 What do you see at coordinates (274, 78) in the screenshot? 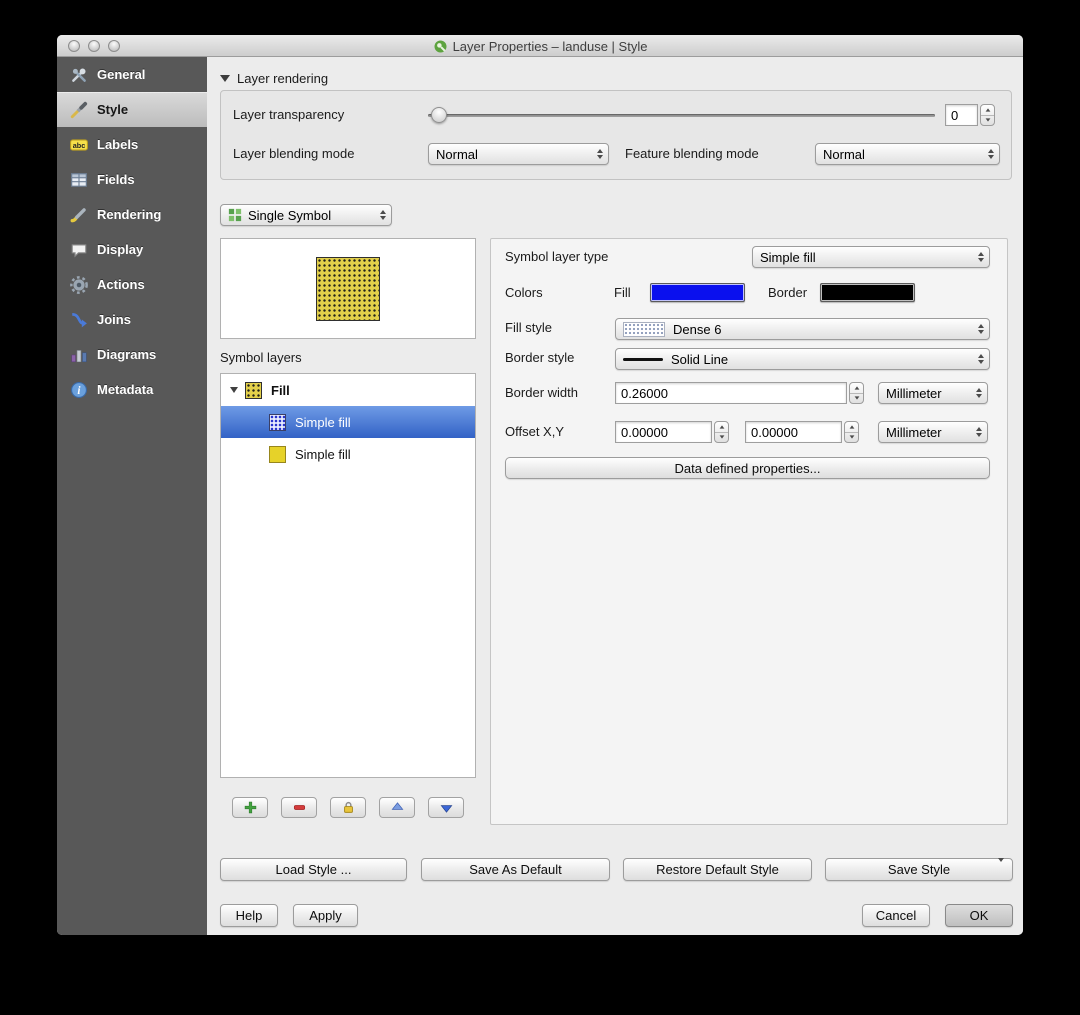
I see `layer-rendering-header: Layer rendering` at bounding box center [274, 78].